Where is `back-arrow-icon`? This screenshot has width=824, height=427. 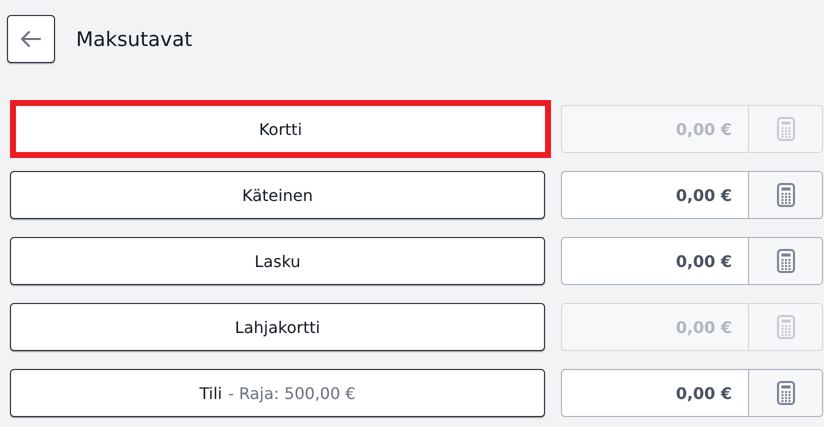 back-arrow-icon is located at coordinates (31, 39).